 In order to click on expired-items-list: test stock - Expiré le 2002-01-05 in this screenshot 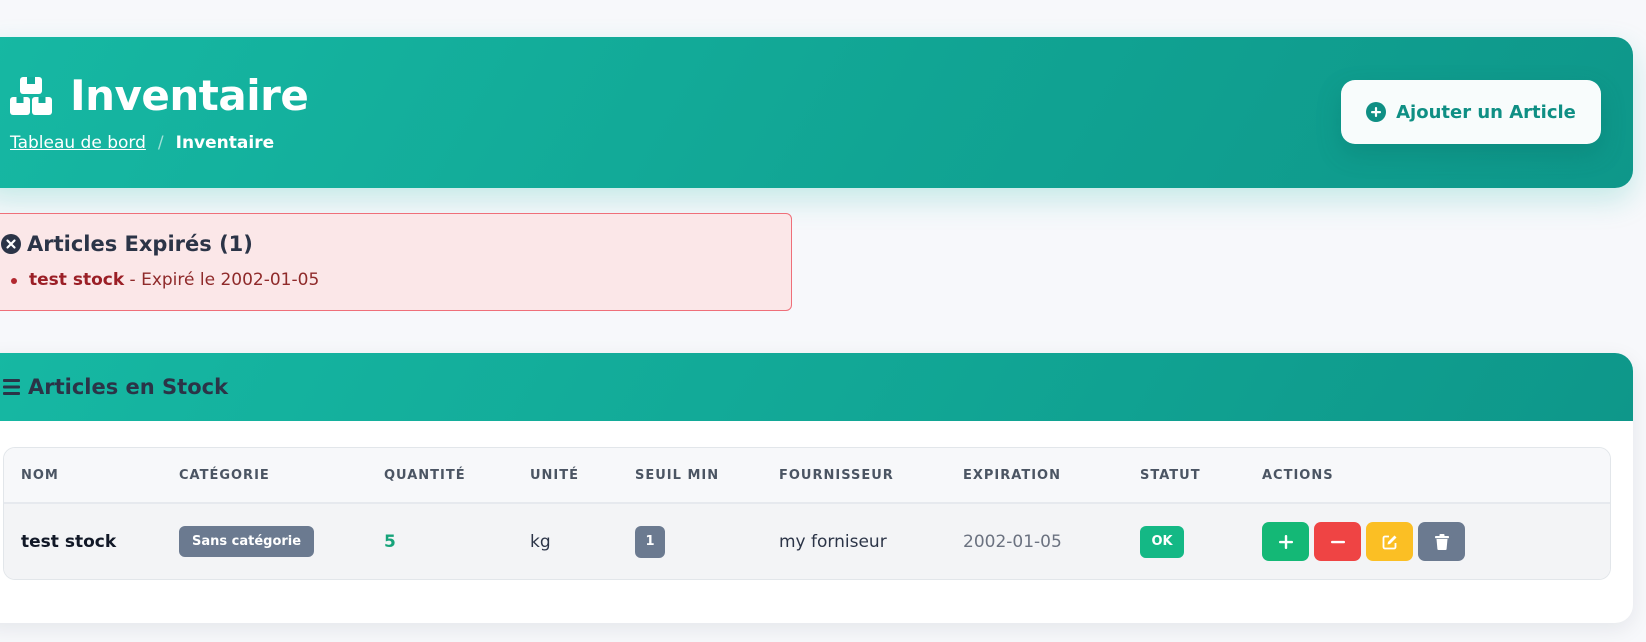, I will do `click(165, 280)`.